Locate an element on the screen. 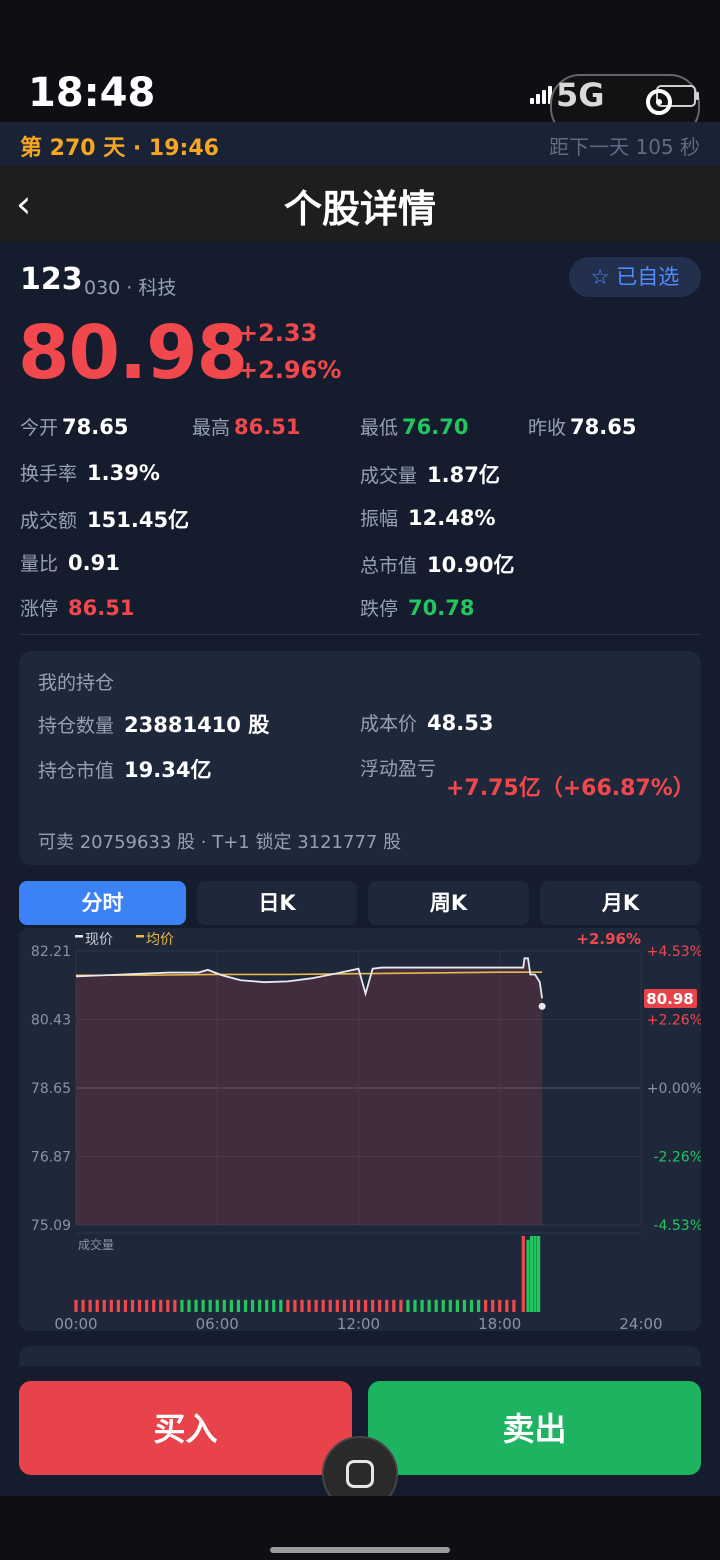  stat-high: 最高 86.51 is located at coordinates (246, 427).